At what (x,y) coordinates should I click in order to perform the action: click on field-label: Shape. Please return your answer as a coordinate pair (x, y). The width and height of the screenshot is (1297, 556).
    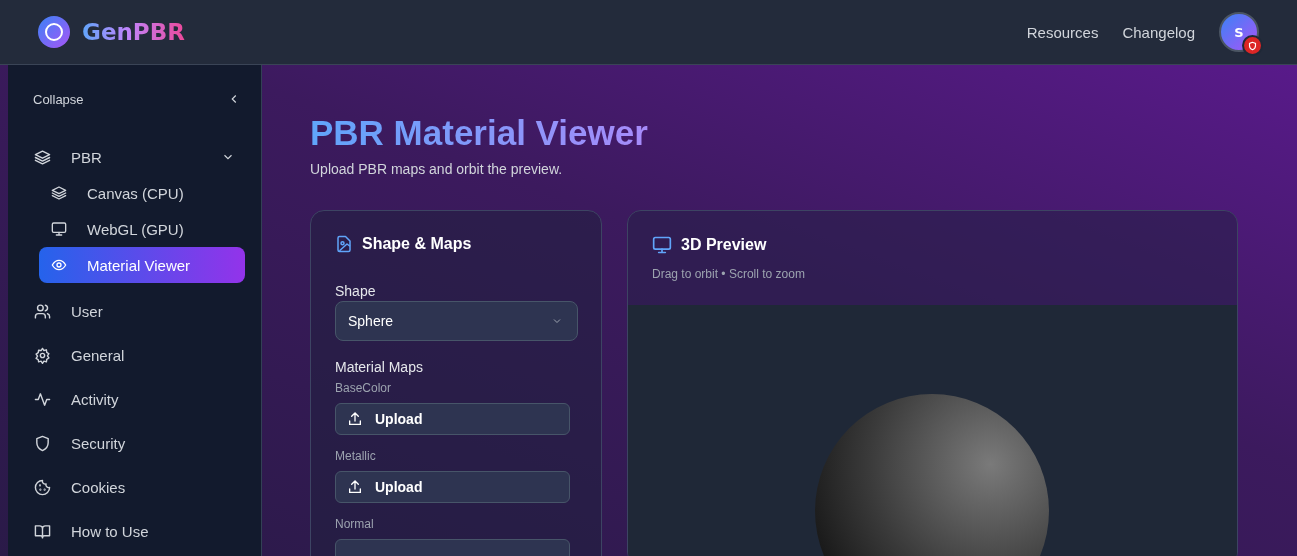
    Looking at the image, I should click on (356, 291).